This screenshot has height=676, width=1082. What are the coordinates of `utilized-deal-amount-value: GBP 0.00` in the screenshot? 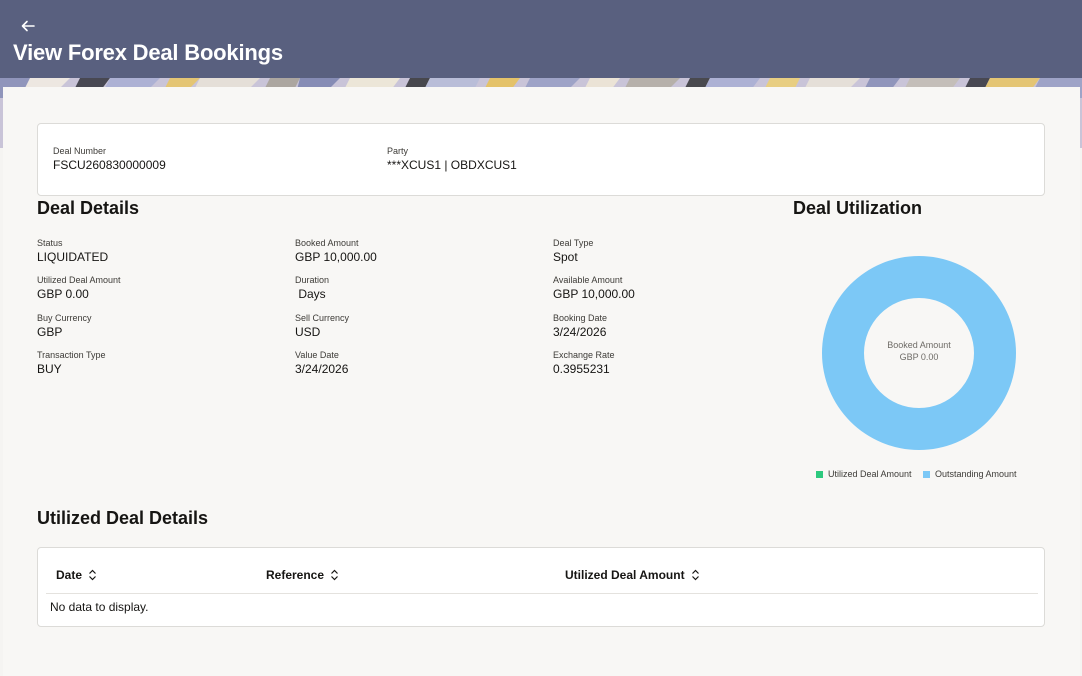 It's located at (63, 294).